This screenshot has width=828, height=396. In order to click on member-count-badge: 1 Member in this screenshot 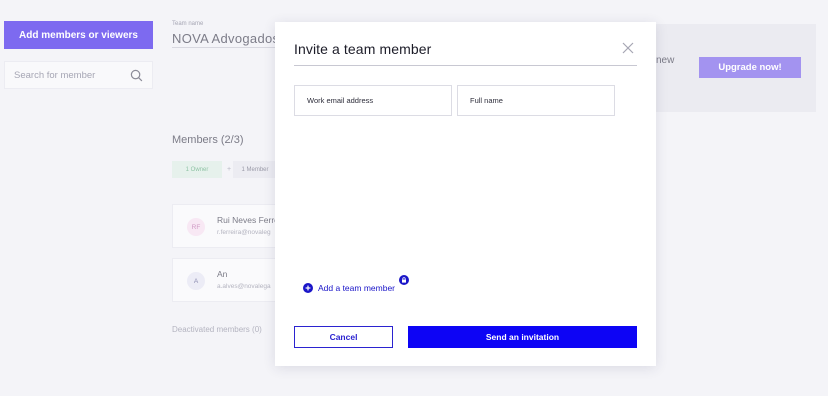, I will do `click(255, 169)`.